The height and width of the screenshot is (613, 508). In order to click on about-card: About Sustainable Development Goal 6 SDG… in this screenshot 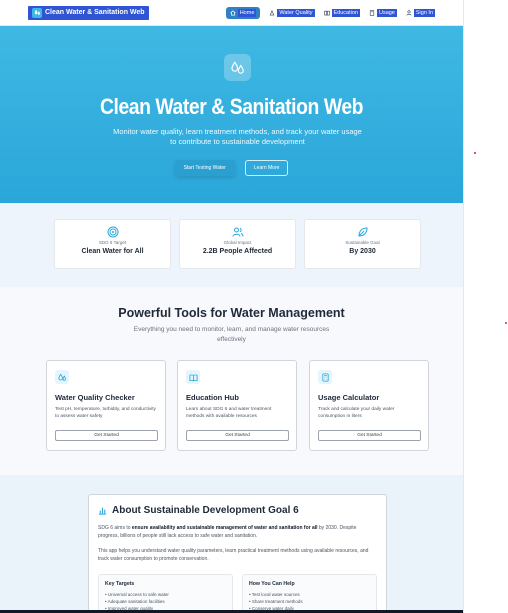, I will do `click(237, 553)`.